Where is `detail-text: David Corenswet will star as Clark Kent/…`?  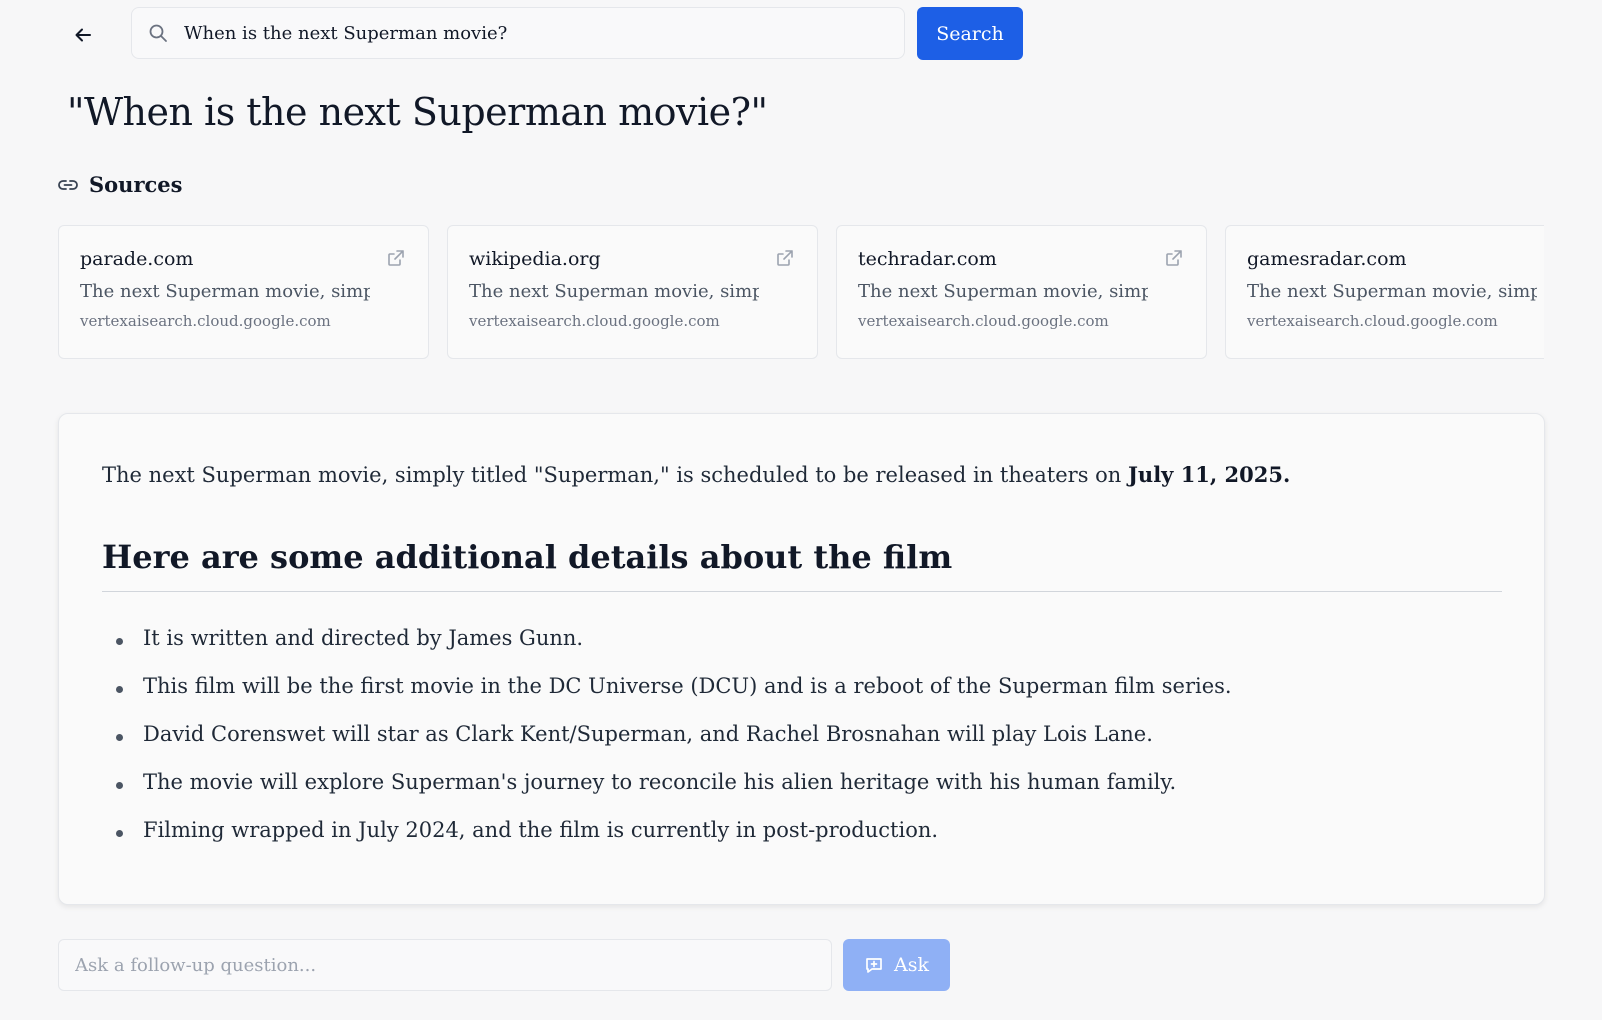 detail-text: David Corenswet will star as Clark Kent/… is located at coordinates (648, 734).